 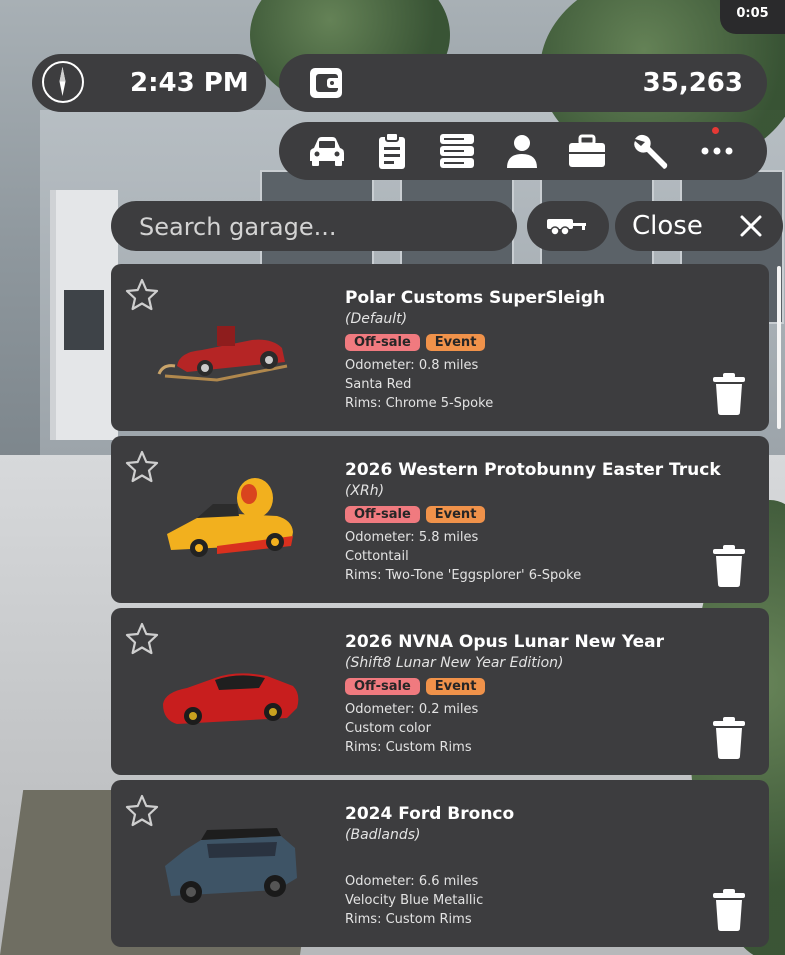 What do you see at coordinates (751, 226) in the screenshot?
I see `close-icon` at bounding box center [751, 226].